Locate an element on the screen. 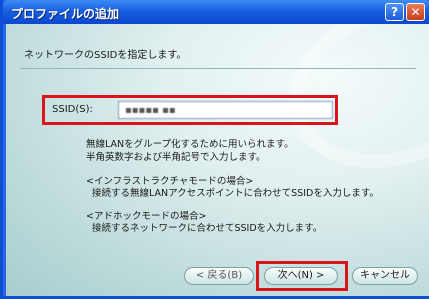 This screenshot has width=429, height=299. page-heading: ネットワークのSSIDを指定します。 is located at coordinates (105, 55).